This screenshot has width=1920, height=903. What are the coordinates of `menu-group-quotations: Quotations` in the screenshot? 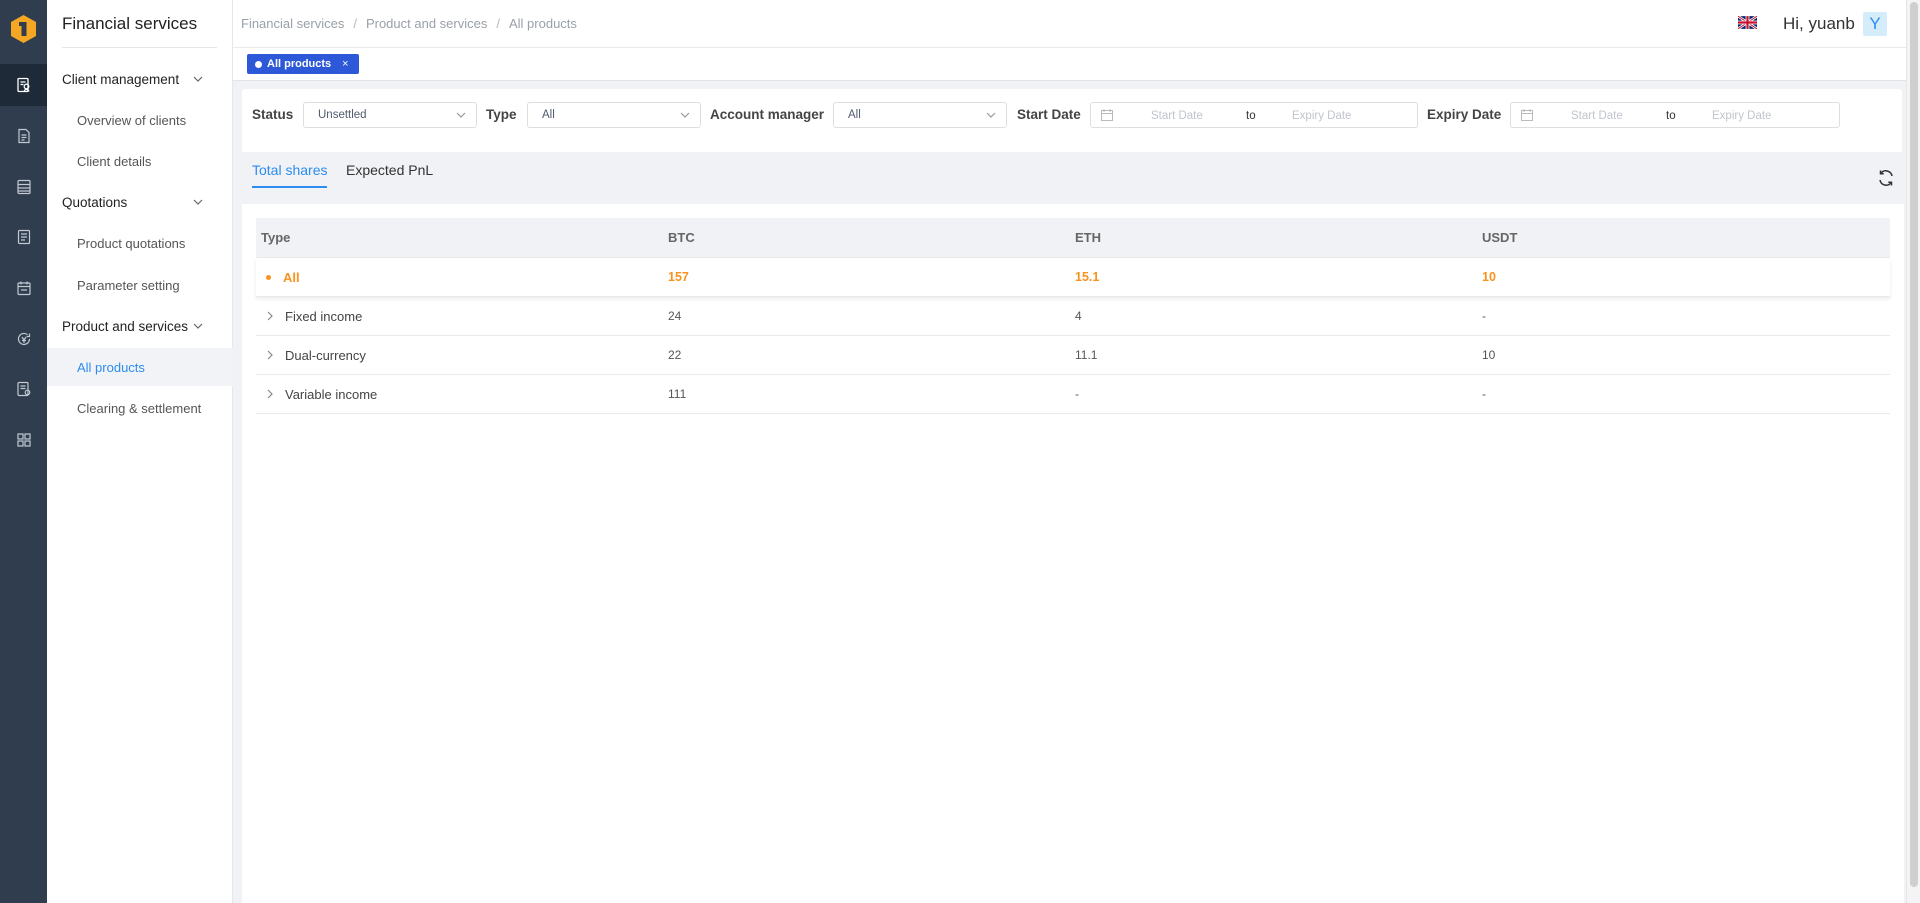 It's located at (140, 202).